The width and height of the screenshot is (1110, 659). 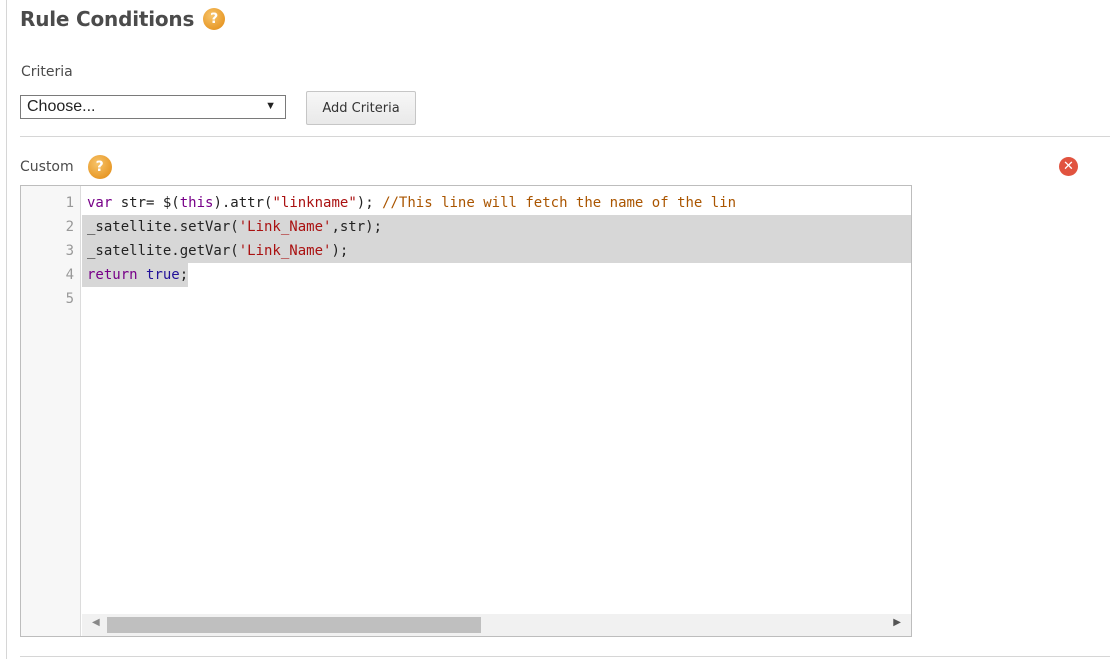 I want to click on code-token: return, so click(x=112, y=275).